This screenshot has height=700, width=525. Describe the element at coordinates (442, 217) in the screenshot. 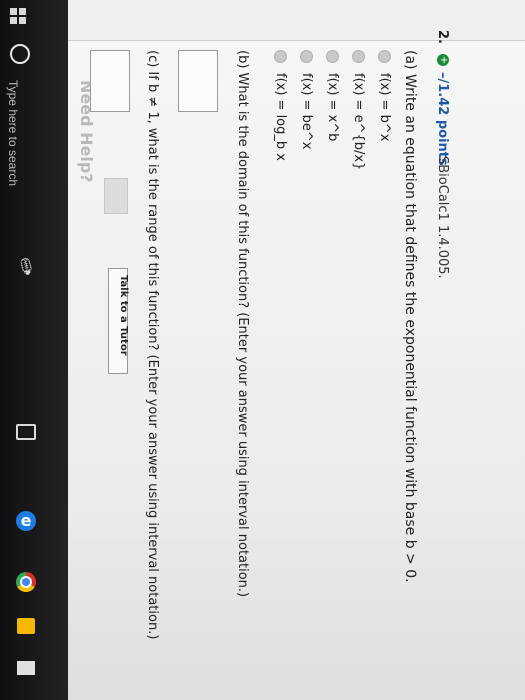

I see `question-source: SBioCalc1 1.4.005.` at that location.